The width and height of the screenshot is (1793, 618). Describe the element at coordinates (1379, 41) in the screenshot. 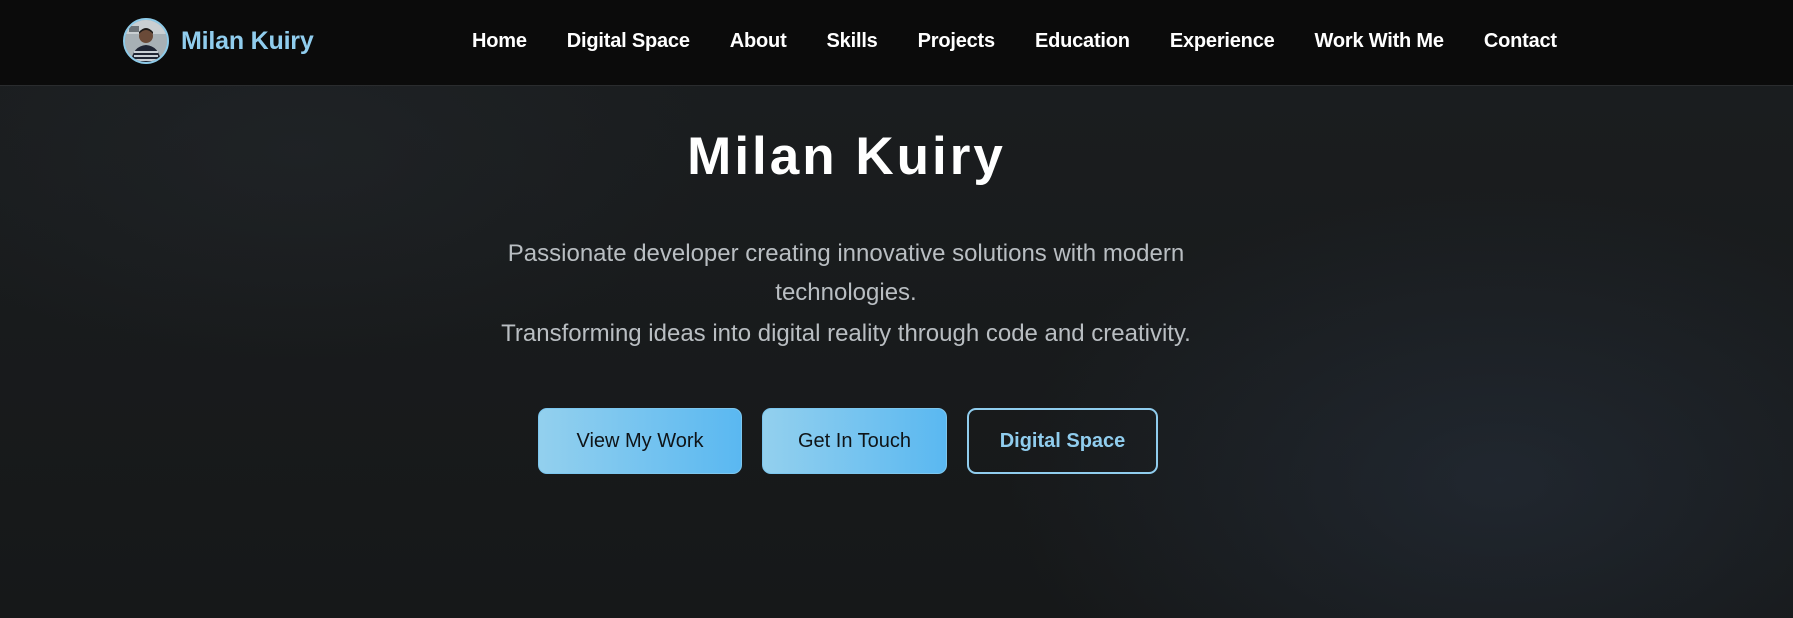

I see `nav-item-work-with-me: Work With Me` at that location.